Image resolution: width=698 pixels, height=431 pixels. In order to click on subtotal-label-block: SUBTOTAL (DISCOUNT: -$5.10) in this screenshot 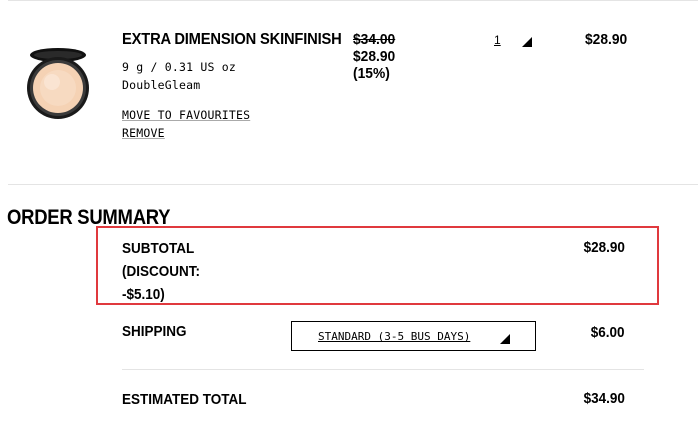, I will do `click(161, 271)`.